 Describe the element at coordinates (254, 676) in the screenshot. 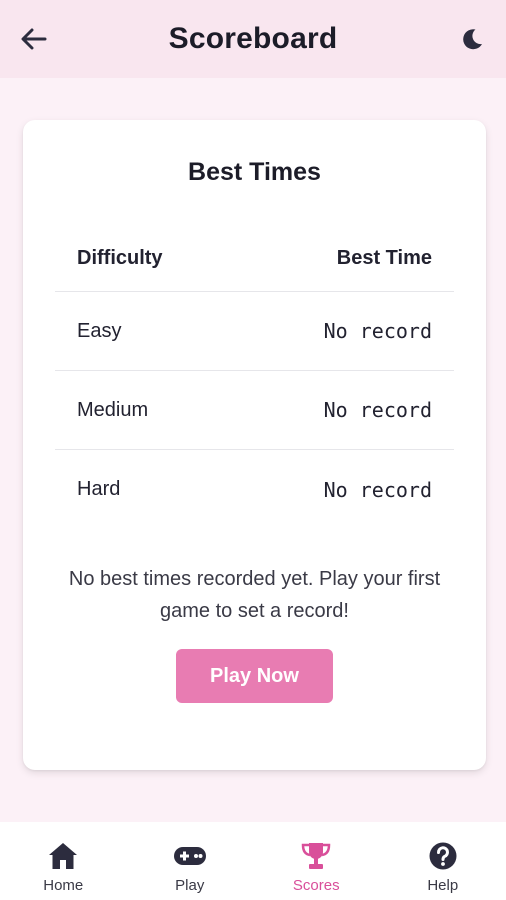

I see `play-now-button: Play Now` at that location.